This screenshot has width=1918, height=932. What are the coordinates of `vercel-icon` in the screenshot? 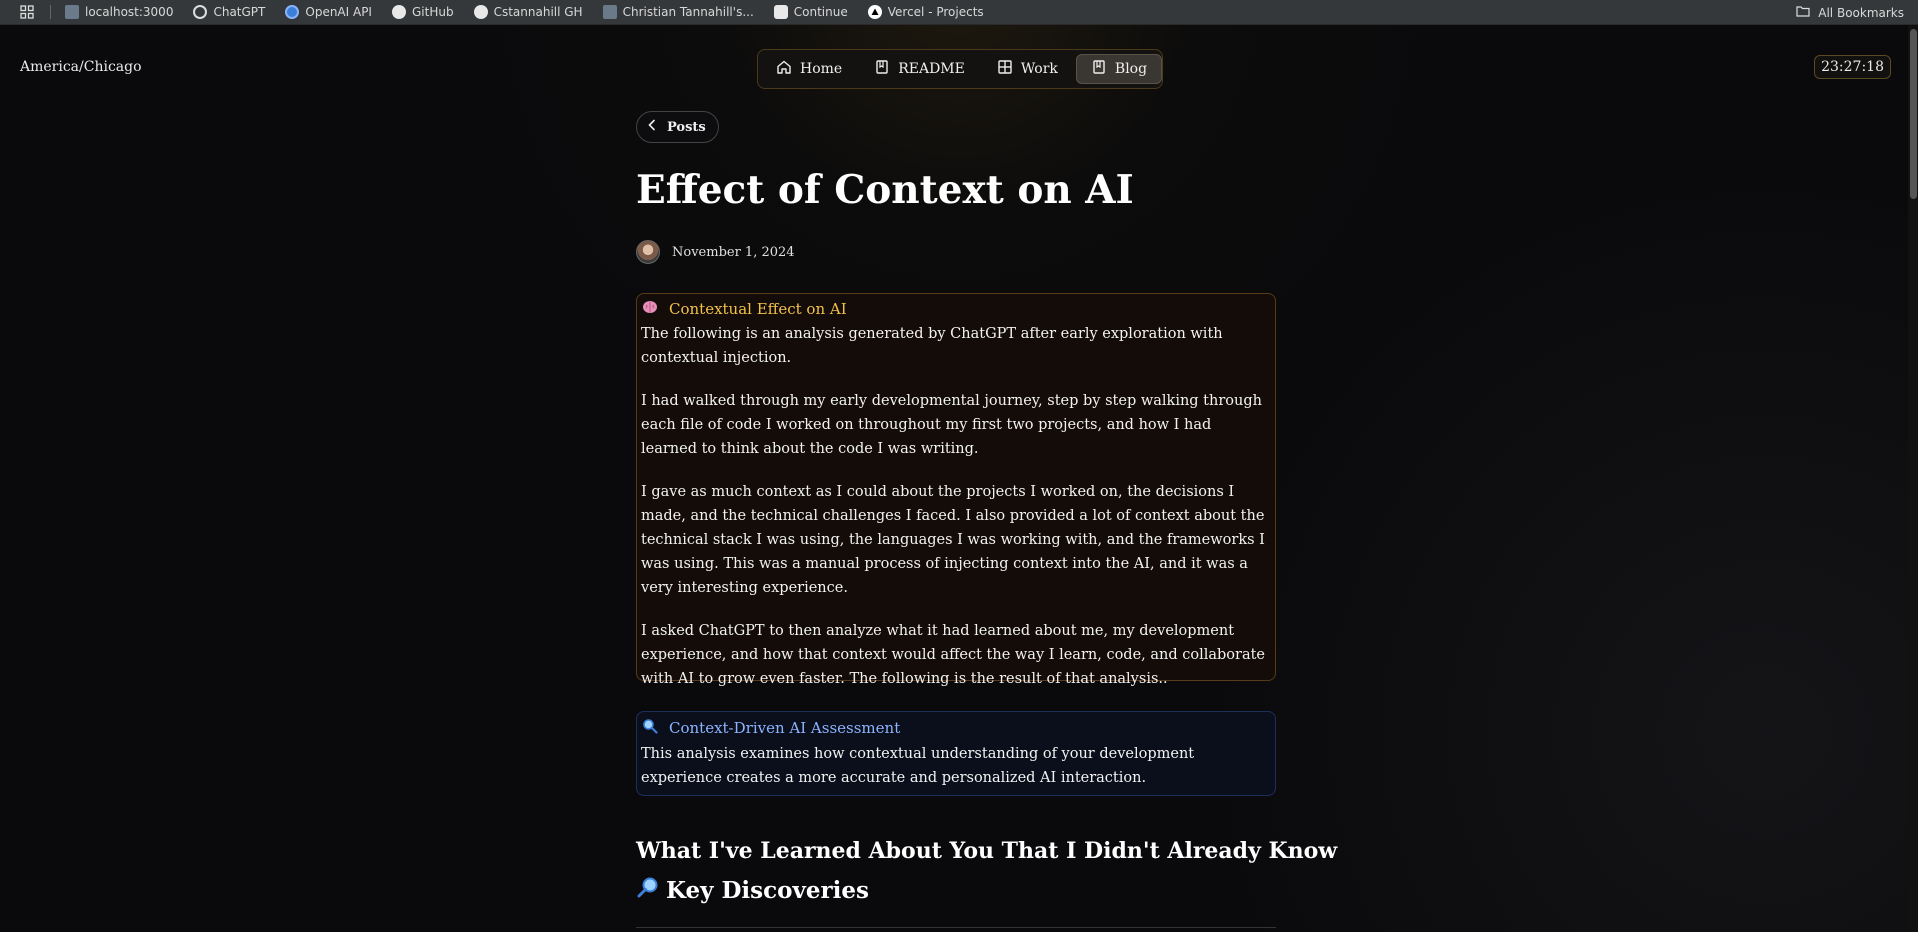 It's located at (874, 12).